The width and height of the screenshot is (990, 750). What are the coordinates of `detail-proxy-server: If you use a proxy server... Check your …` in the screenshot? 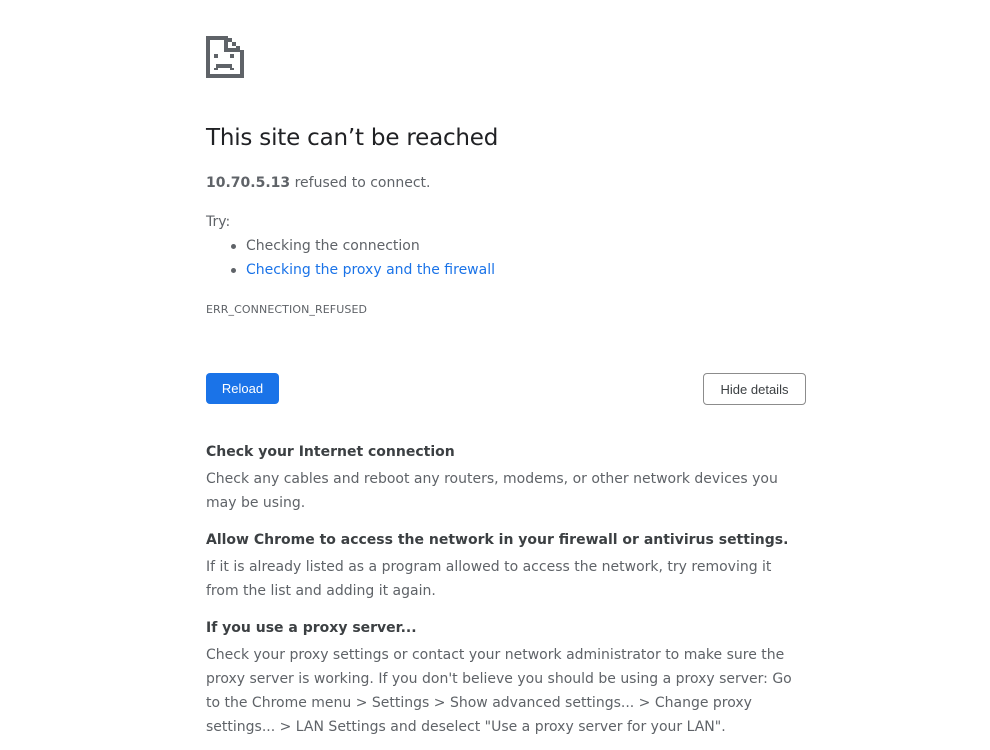 It's located at (506, 678).